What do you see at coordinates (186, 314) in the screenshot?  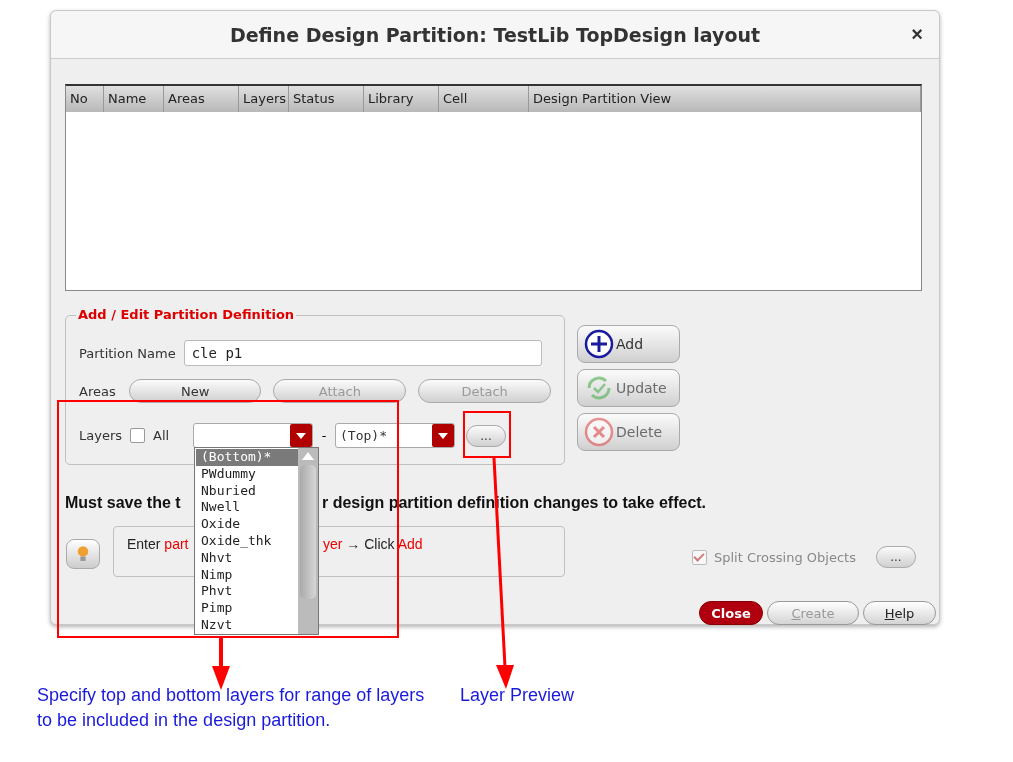 I see `group-title: Add / Edit Partition Definition` at bounding box center [186, 314].